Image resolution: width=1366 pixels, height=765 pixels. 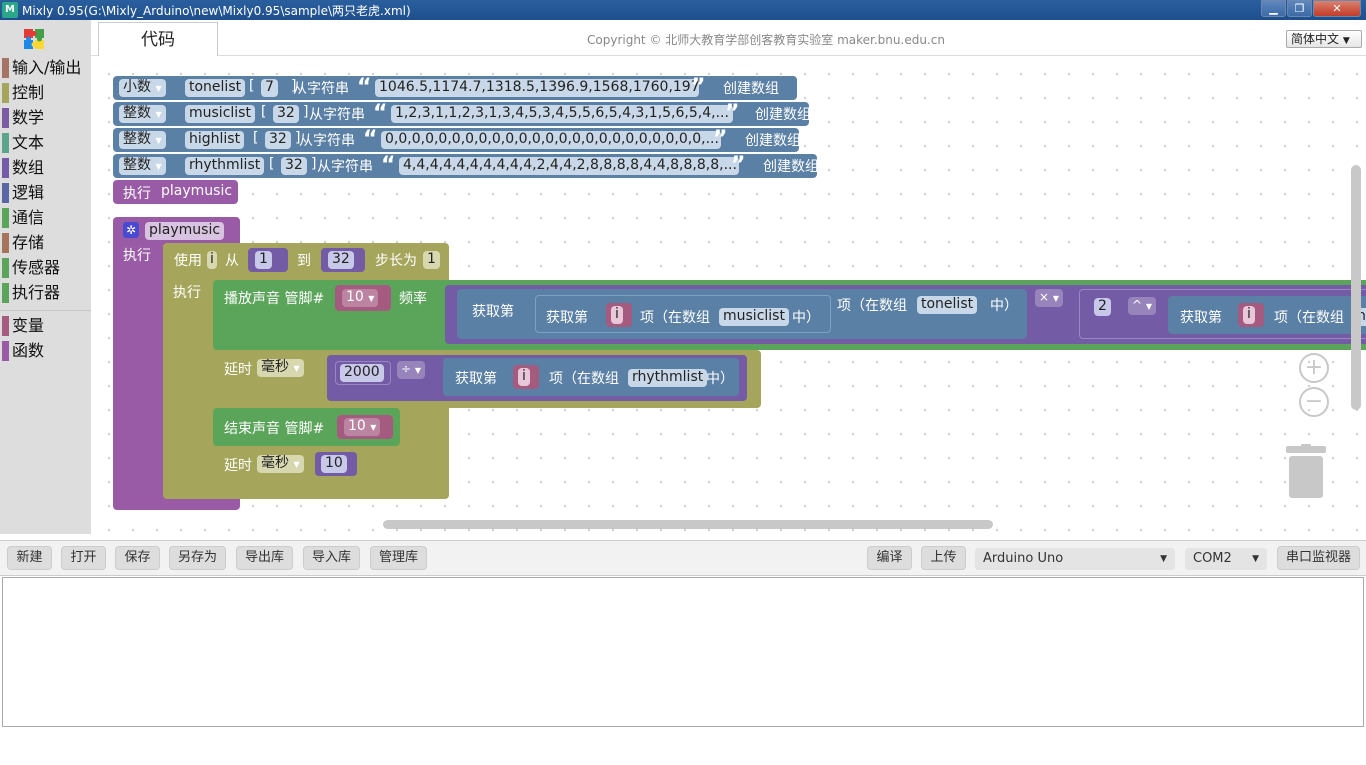 I want to click on tonelist-field: tonelist, so click(x=947, y=305).